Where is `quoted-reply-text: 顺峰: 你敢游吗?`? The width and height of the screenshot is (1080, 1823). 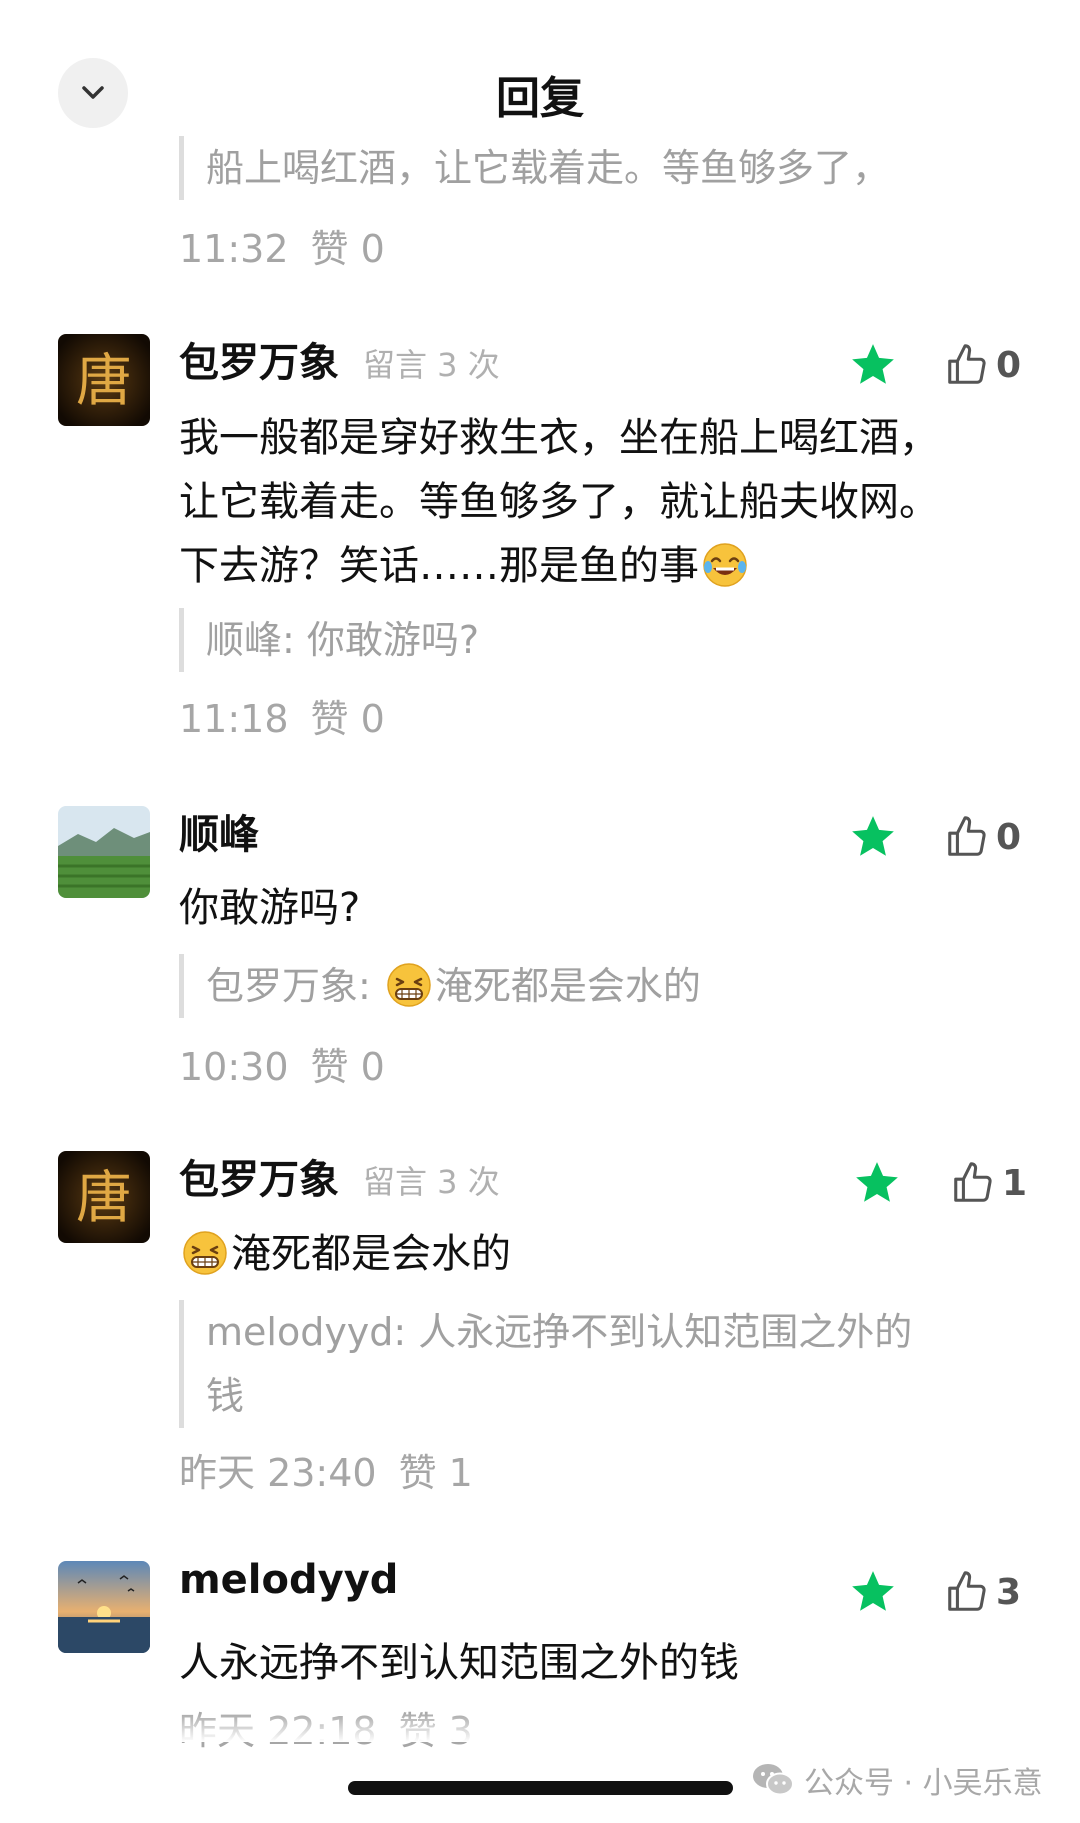 quoted-reply-text: 顺峰: 你敢游吗? is located at coordinates (343, 640).